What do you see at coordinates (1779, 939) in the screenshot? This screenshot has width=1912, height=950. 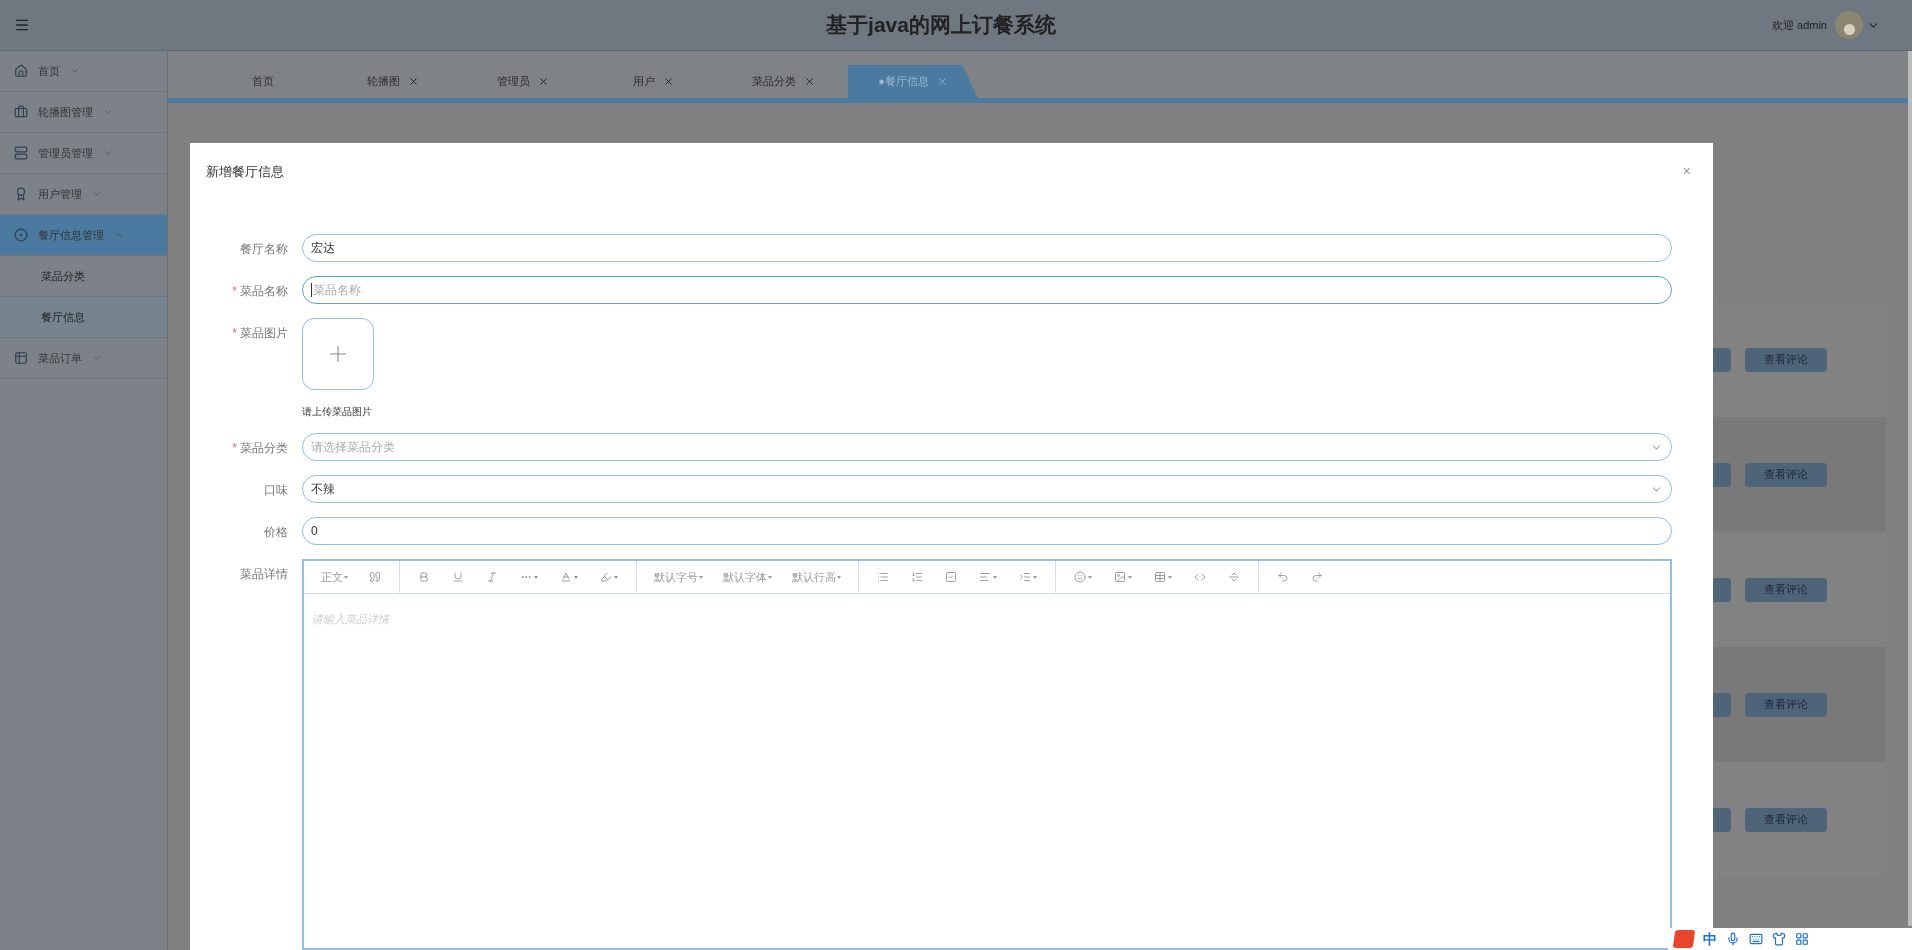 I see `shirt-icon` at bounding box center [1779, 939].